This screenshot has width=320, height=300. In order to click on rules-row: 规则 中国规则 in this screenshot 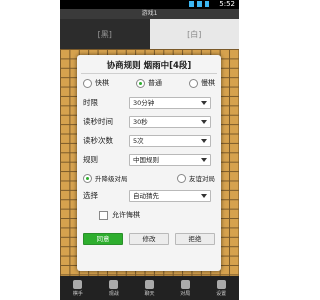, I will do `click(149, 159)`.